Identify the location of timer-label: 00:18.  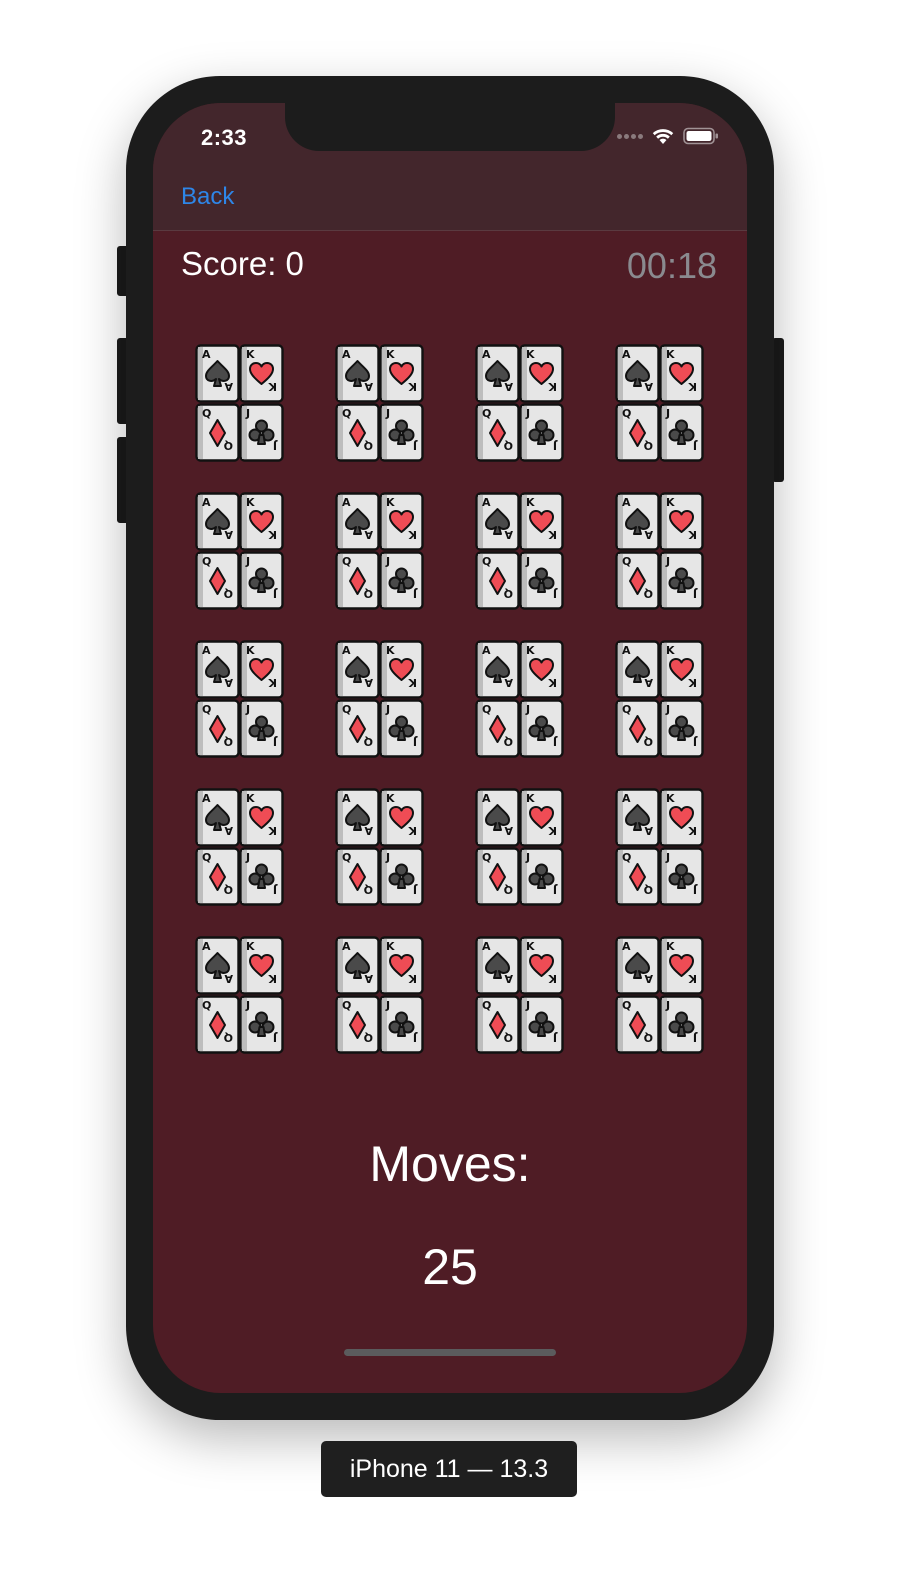
(671, 265).